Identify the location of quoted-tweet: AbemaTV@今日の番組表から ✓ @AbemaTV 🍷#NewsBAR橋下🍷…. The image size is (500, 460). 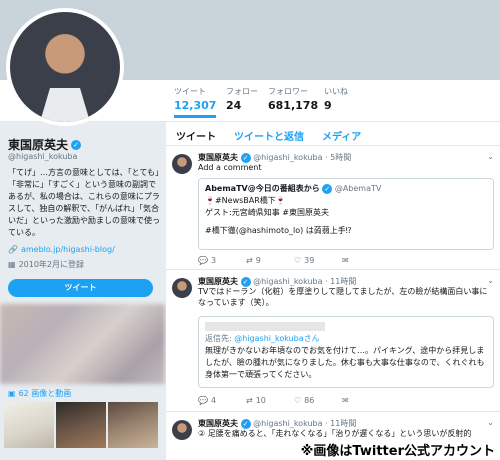
(346, 214).